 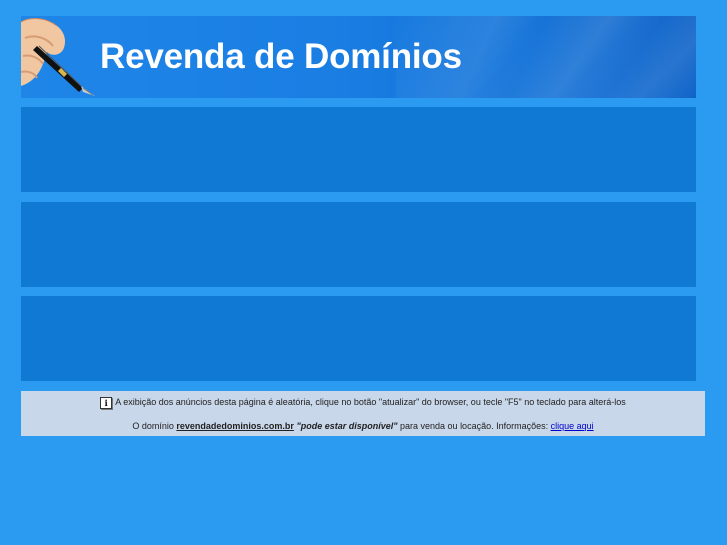 What do you see at coordinates (572, 426) in the screenshot?
I see `info-link: clique aqui` at bounding box center [572, 426].